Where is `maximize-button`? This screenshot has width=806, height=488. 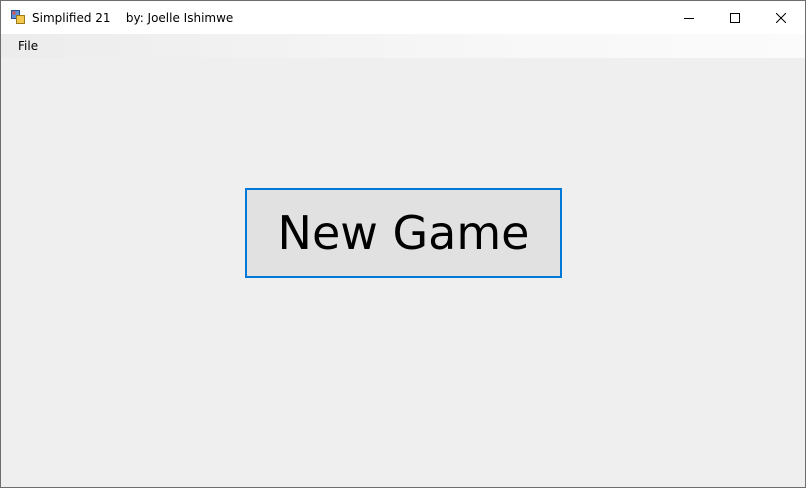
maximize-button is located at coordinates (735, 17).